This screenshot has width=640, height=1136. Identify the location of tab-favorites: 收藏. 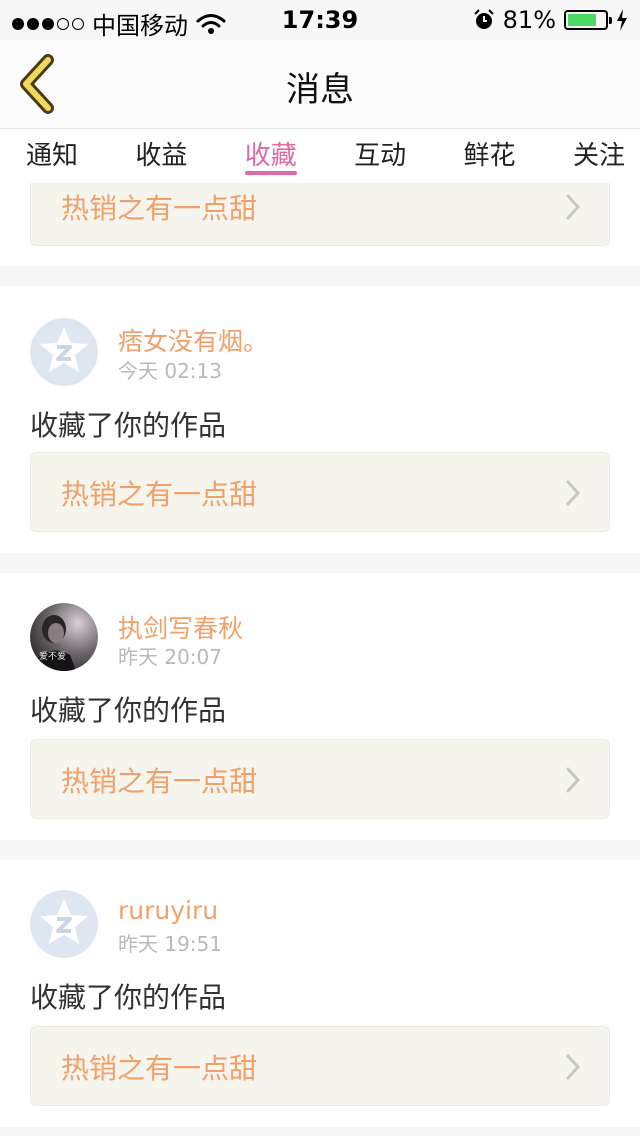
(271, 156).